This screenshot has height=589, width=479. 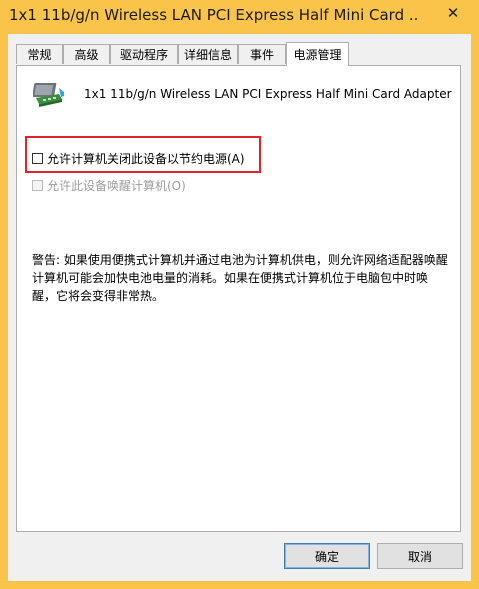 I want to click on close-button: ✕, so click(x=453, y=13).